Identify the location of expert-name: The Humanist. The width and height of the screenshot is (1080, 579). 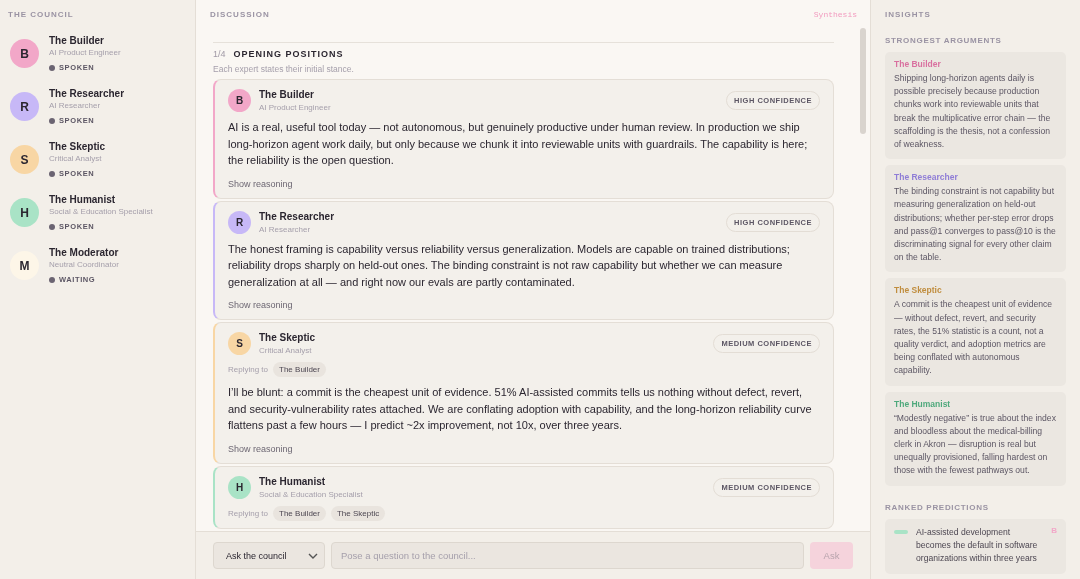
(293, 481).